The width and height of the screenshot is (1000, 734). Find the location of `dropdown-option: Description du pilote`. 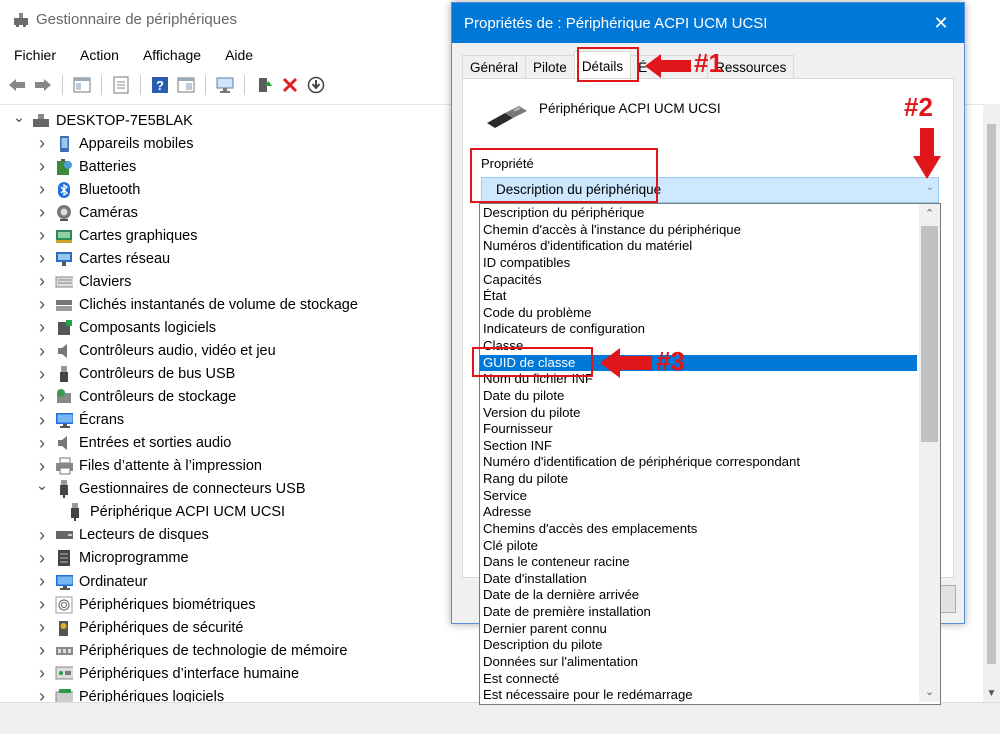

dropdown-option: Description du pilote is located at coordinates (698, 645).